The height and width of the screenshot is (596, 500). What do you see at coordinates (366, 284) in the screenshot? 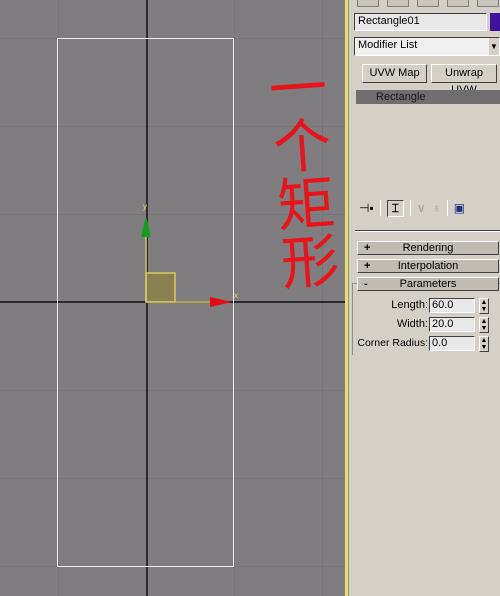
I see `collapse-icon: -` at bounding box center [366, 284].